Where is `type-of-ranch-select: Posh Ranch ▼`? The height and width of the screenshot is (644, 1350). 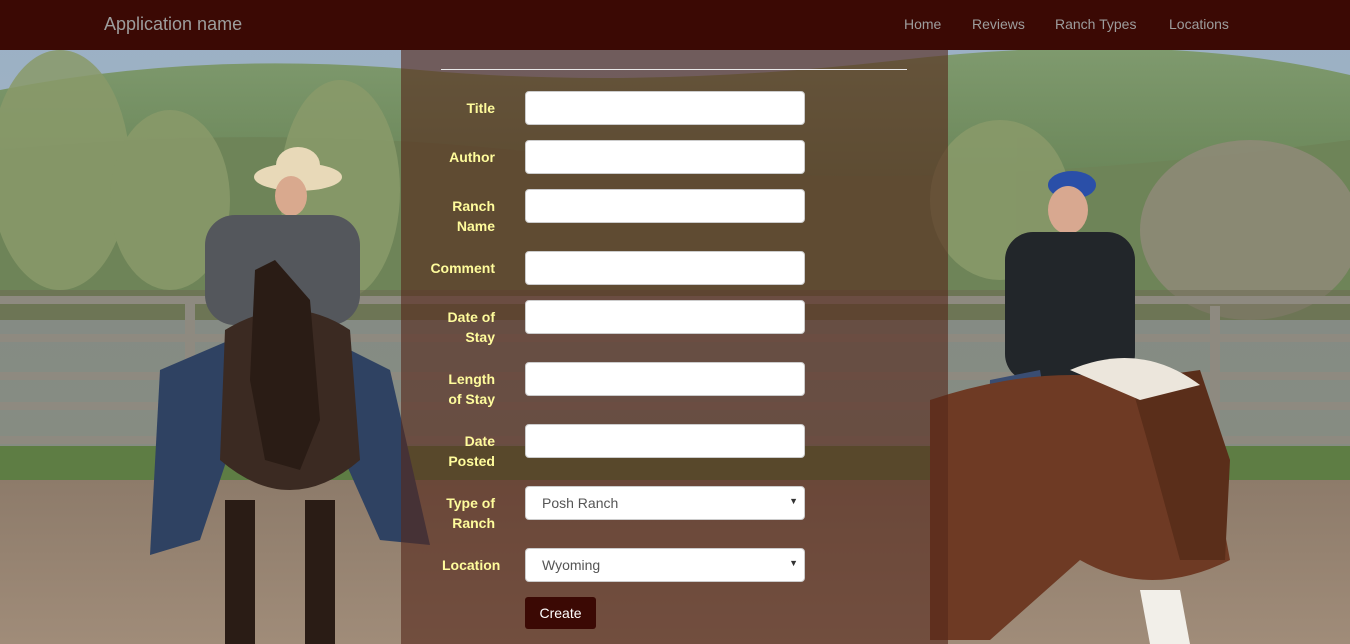 type-of-ranch-select: Posh Ranch ▼ is located at coordinates (665, 503).